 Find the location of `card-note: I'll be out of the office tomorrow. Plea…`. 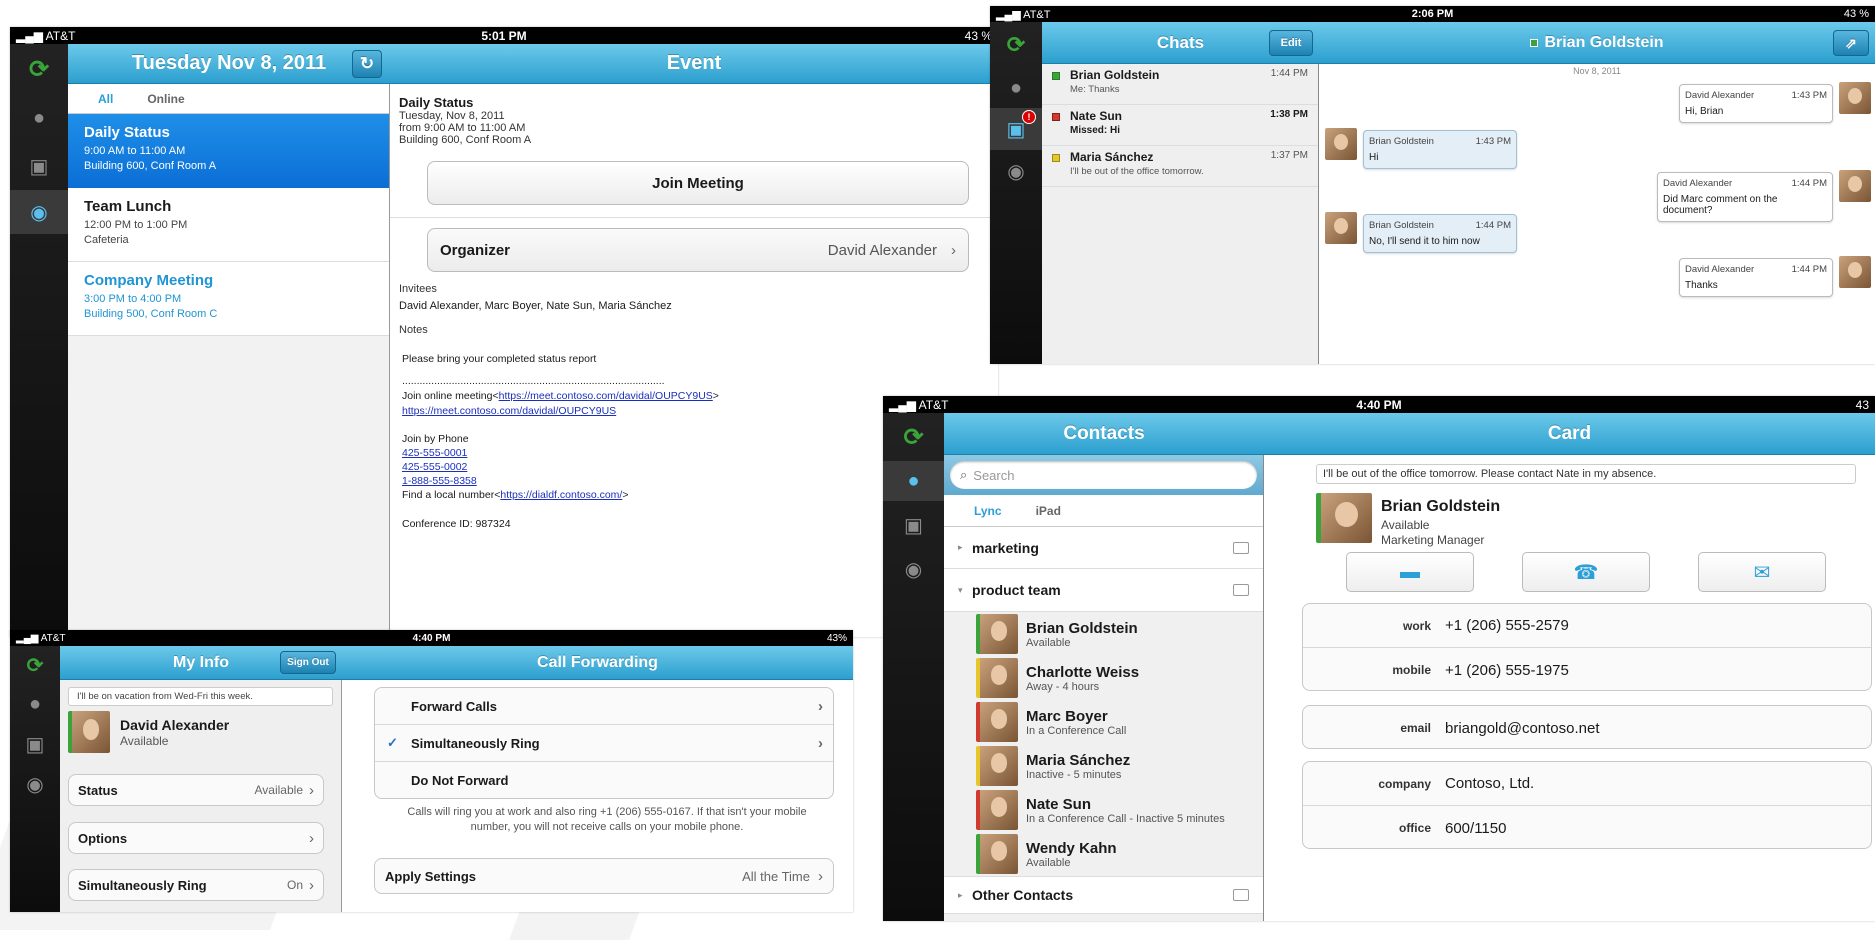

card-note: I'll be out of the office tomorrow. Plea… is located at coordinates (1586, 474).